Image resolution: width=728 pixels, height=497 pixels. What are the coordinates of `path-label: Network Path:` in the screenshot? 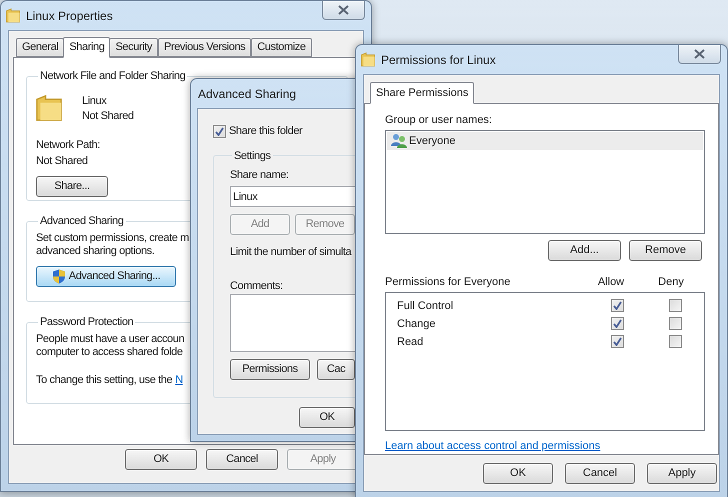 It's located at (68, 145).